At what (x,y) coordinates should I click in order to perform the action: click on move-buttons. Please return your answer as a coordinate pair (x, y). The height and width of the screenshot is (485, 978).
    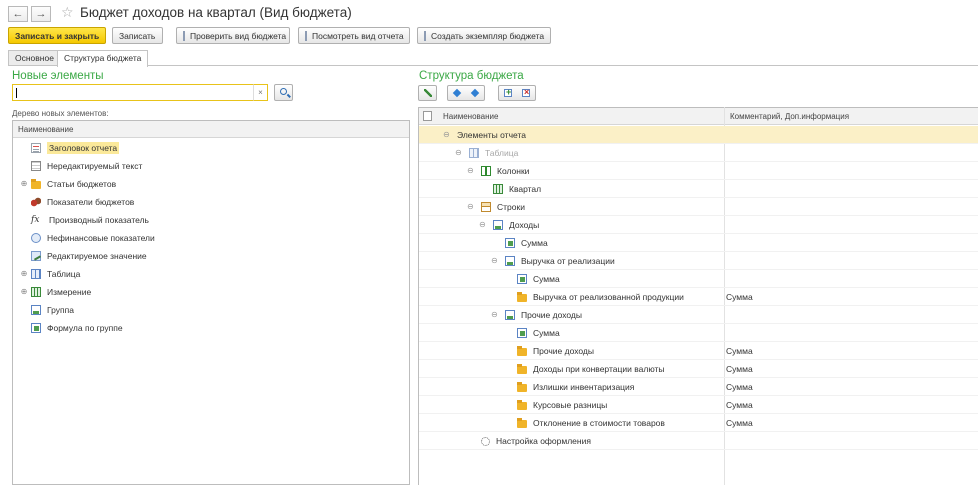
    Looking at the image, I should click on (466, 93).